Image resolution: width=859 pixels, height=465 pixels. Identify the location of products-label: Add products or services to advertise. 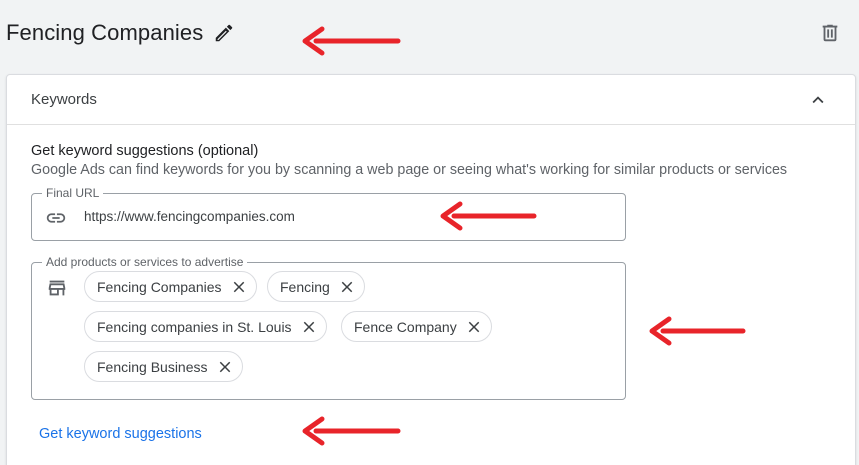
(145, 262).